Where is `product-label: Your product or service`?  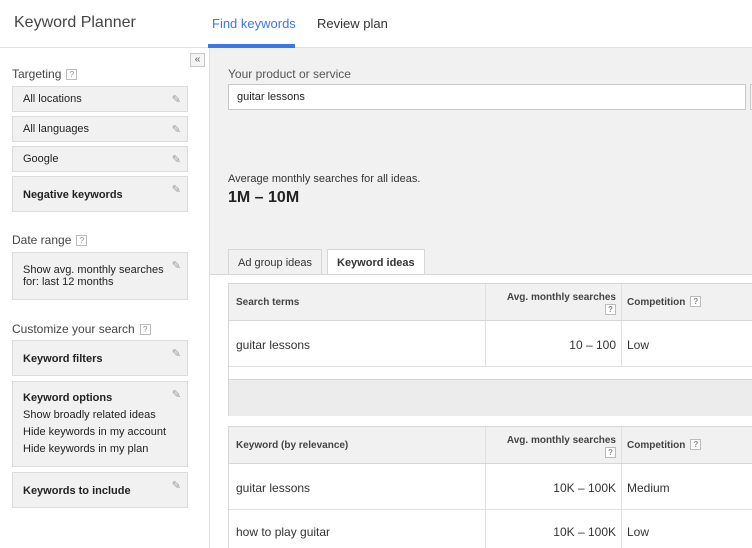
product-label: Your product or service is located at coordinates (289, 74).